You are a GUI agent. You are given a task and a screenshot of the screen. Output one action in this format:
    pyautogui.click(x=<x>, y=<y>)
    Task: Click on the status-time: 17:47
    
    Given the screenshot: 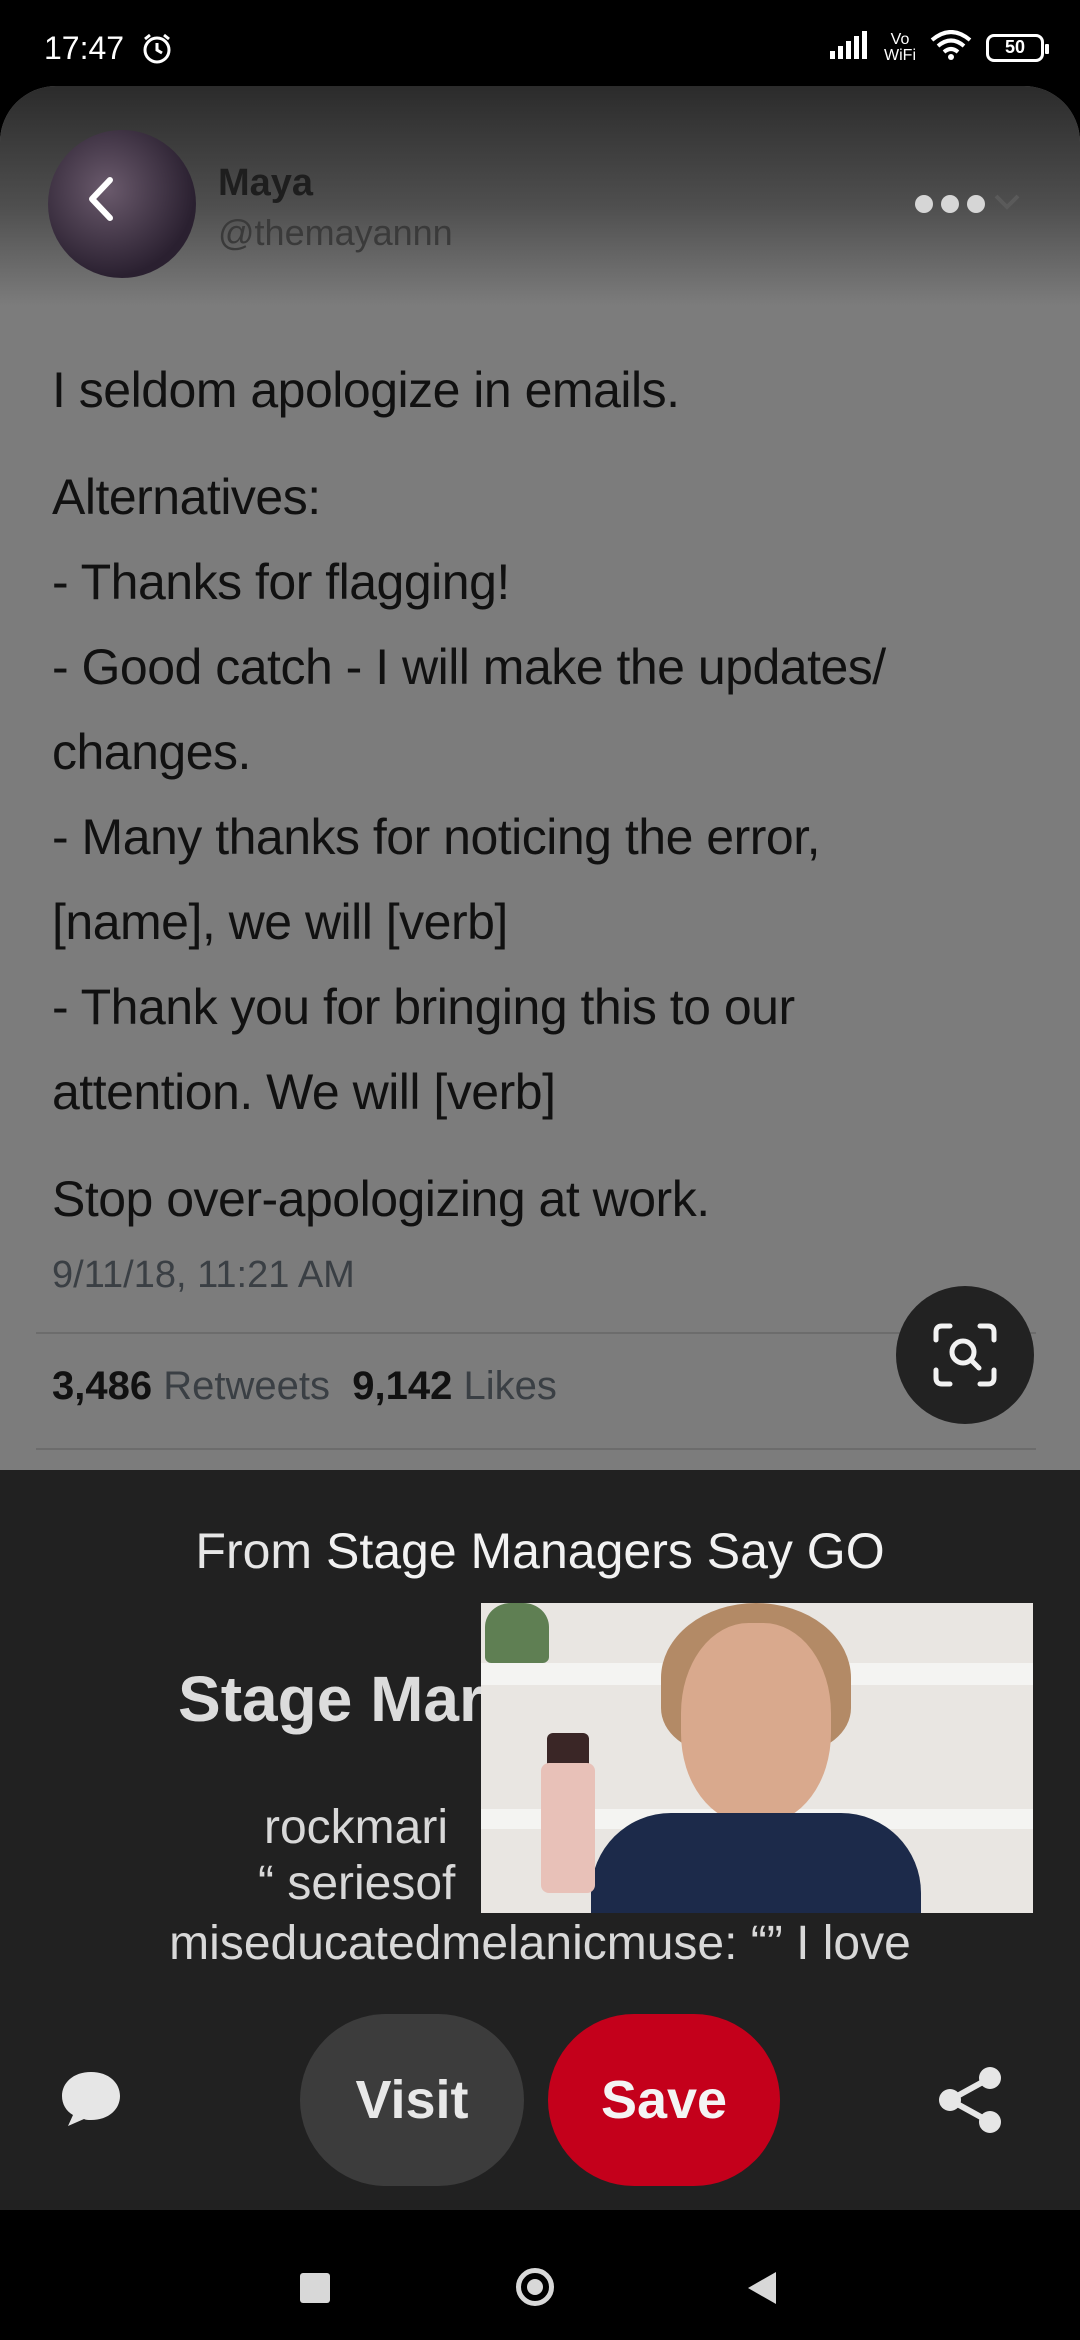 What is the action you would take?
    pyautogui.click(x=84, y=48)
    